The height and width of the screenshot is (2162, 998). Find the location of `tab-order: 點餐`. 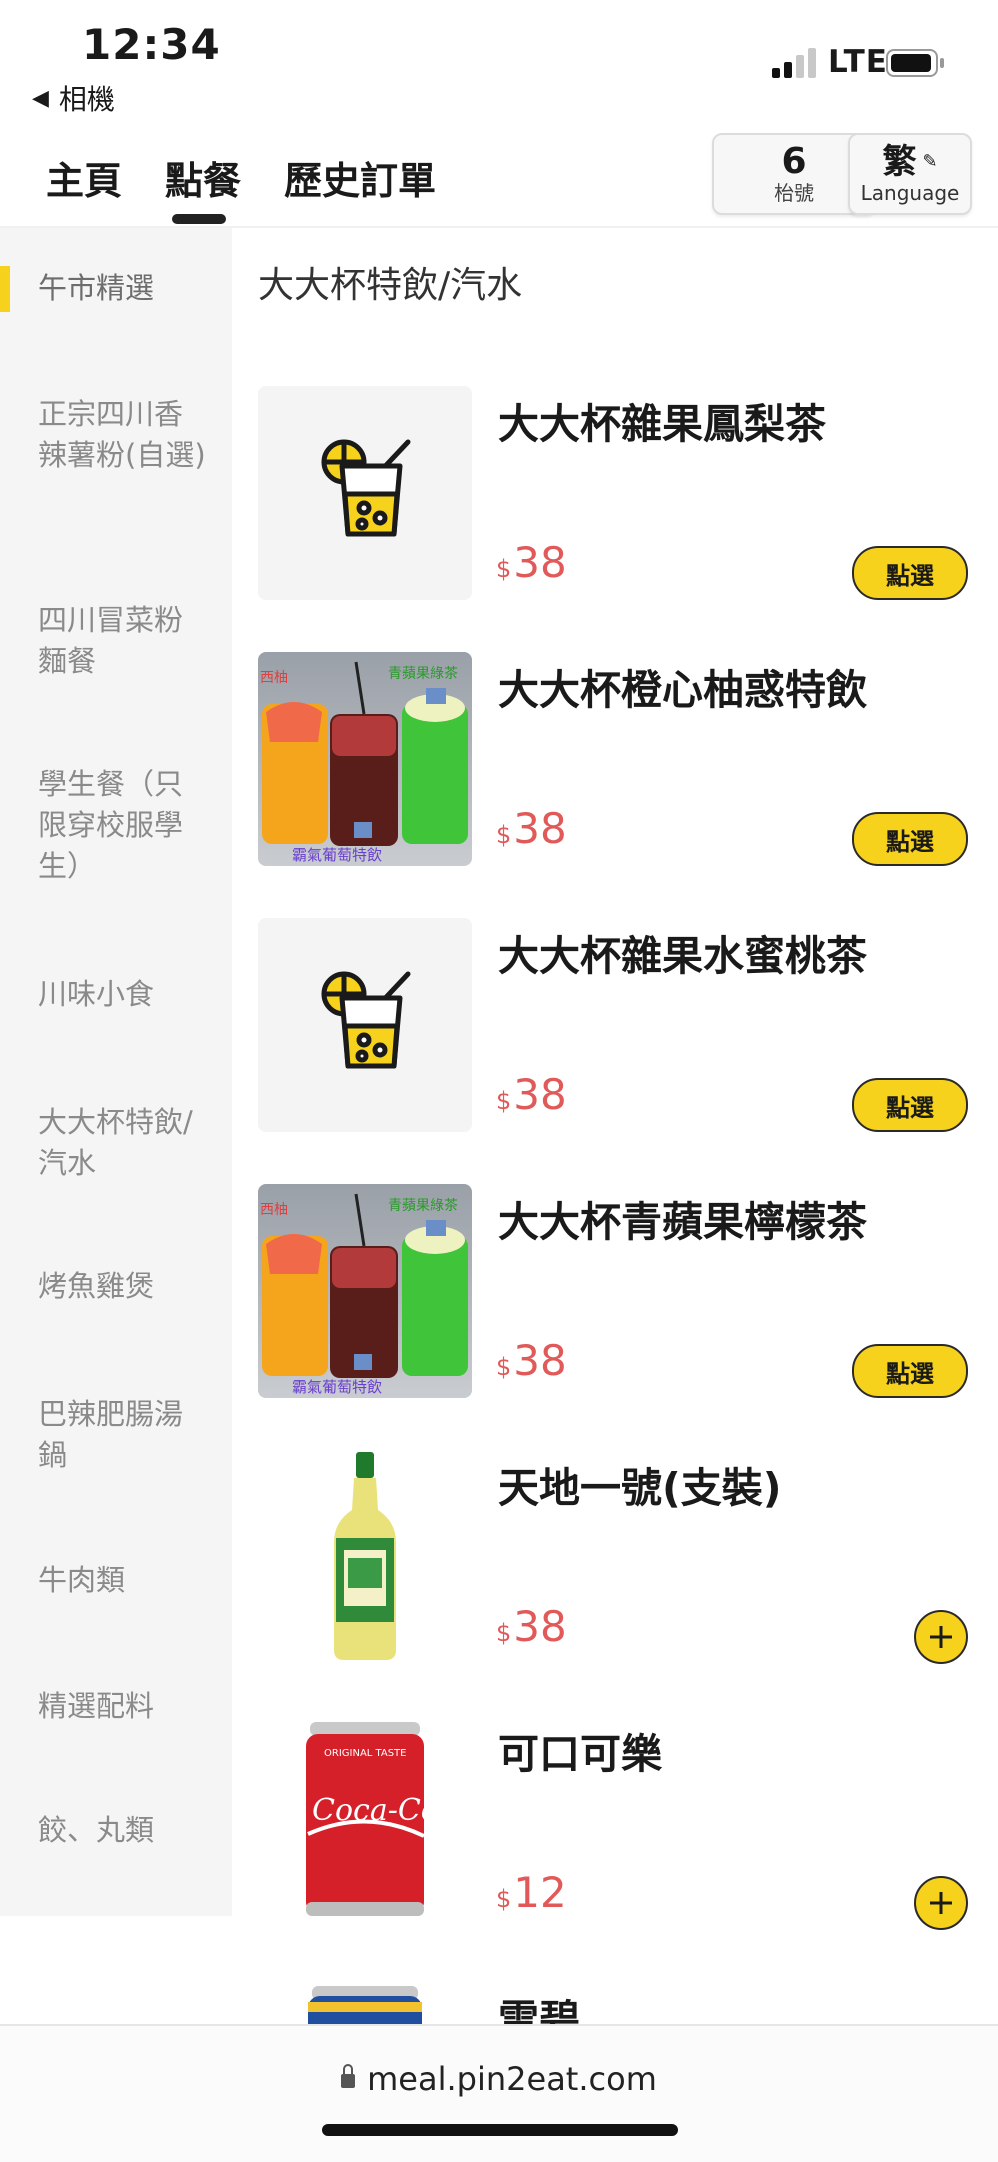

tab-order: 點餐 is located at coordinates (203, 177).